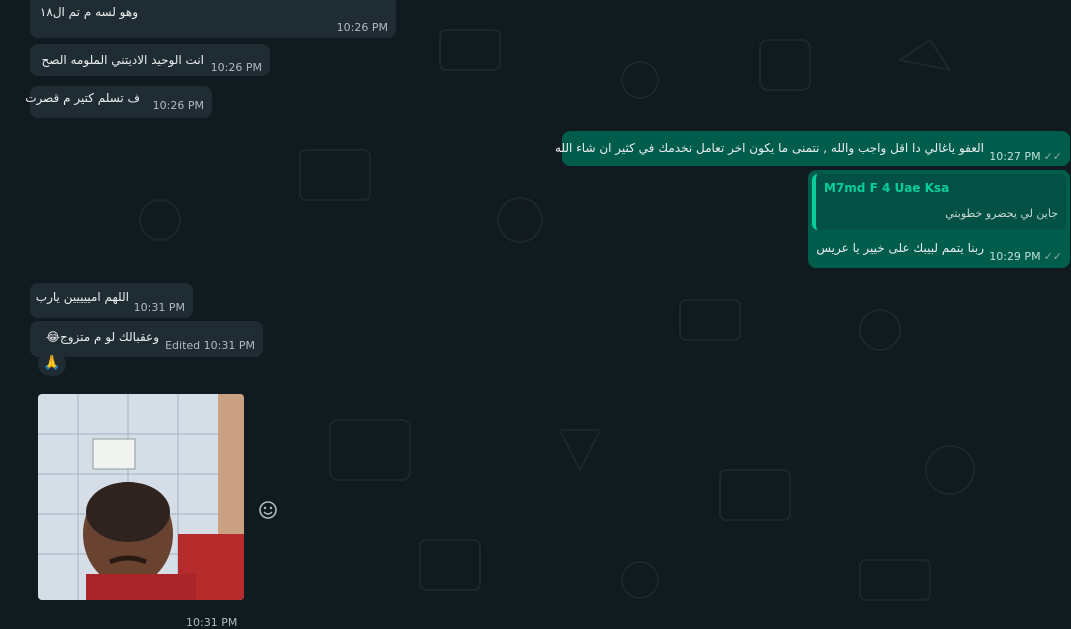 Image resolution: width=1071 pixels, height=629 pixels. Describe the element at coordinates (229, 345) in the screenshot. I see `message-time-text: 10:31 PM` at that location.